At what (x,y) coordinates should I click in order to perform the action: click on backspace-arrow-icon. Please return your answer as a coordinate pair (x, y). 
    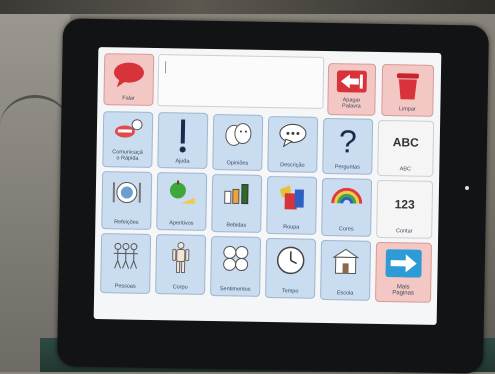
    Looking at the image, I should click on (351, 81).